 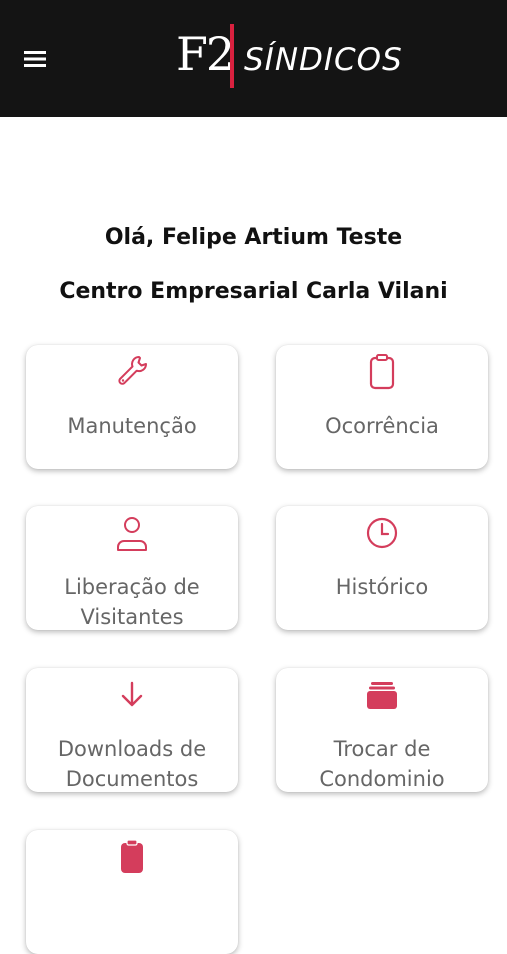 What do you see at coordinates (132, 779) in the screenshot?
I see `card-label-line-2: Documentos` at bounding box center [132, 779].